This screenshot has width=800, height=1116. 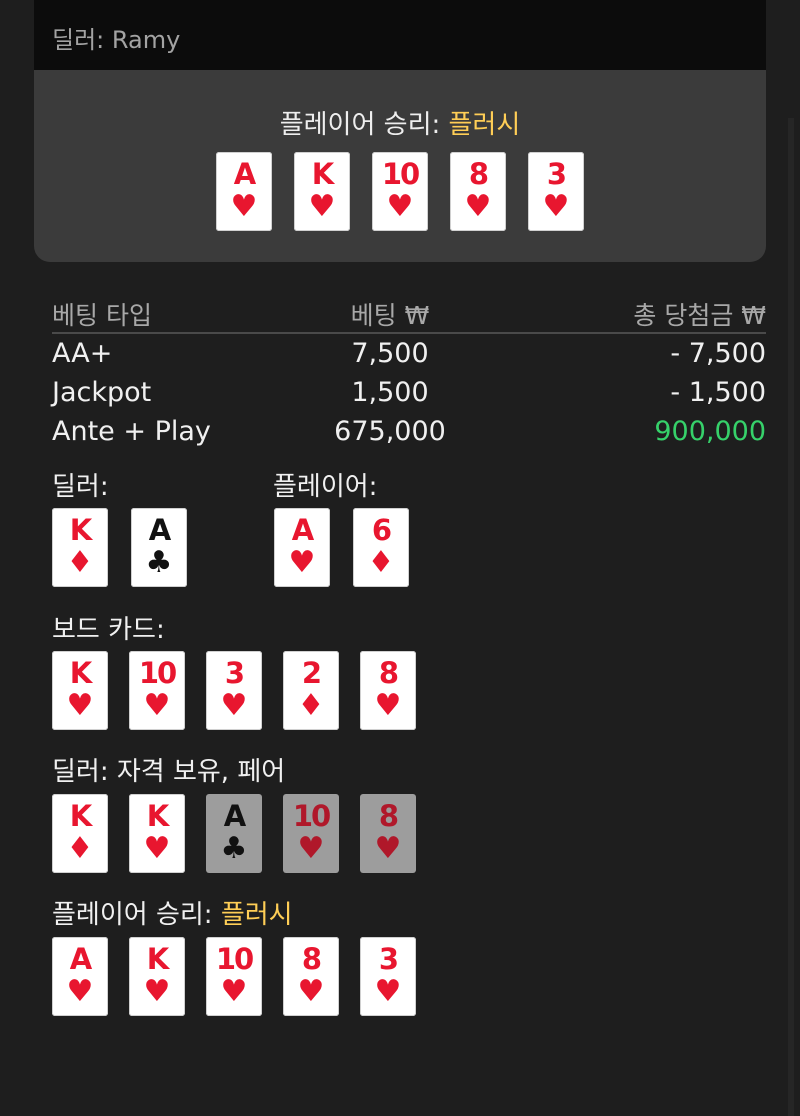 I want to click on result-title: 플레이어 승리: 플러시, so click(x=400, y=122).